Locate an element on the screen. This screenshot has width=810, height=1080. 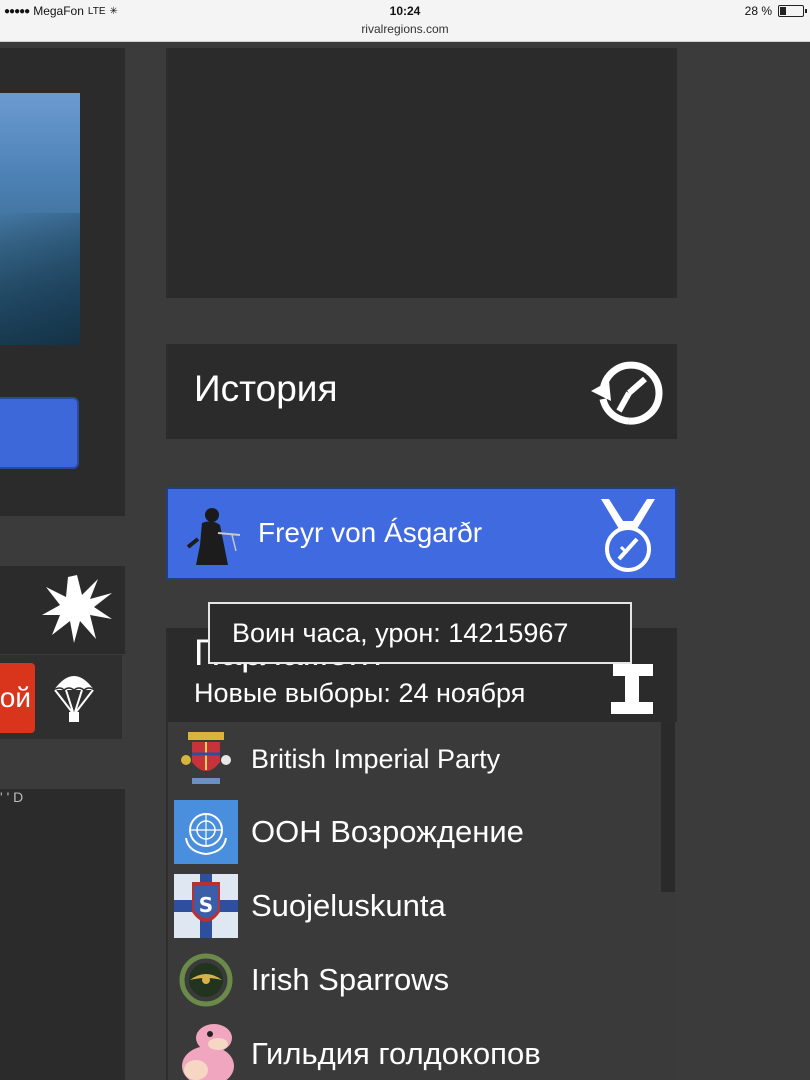
party-row: Irish Sparrows is located at coordinates (419, 981).